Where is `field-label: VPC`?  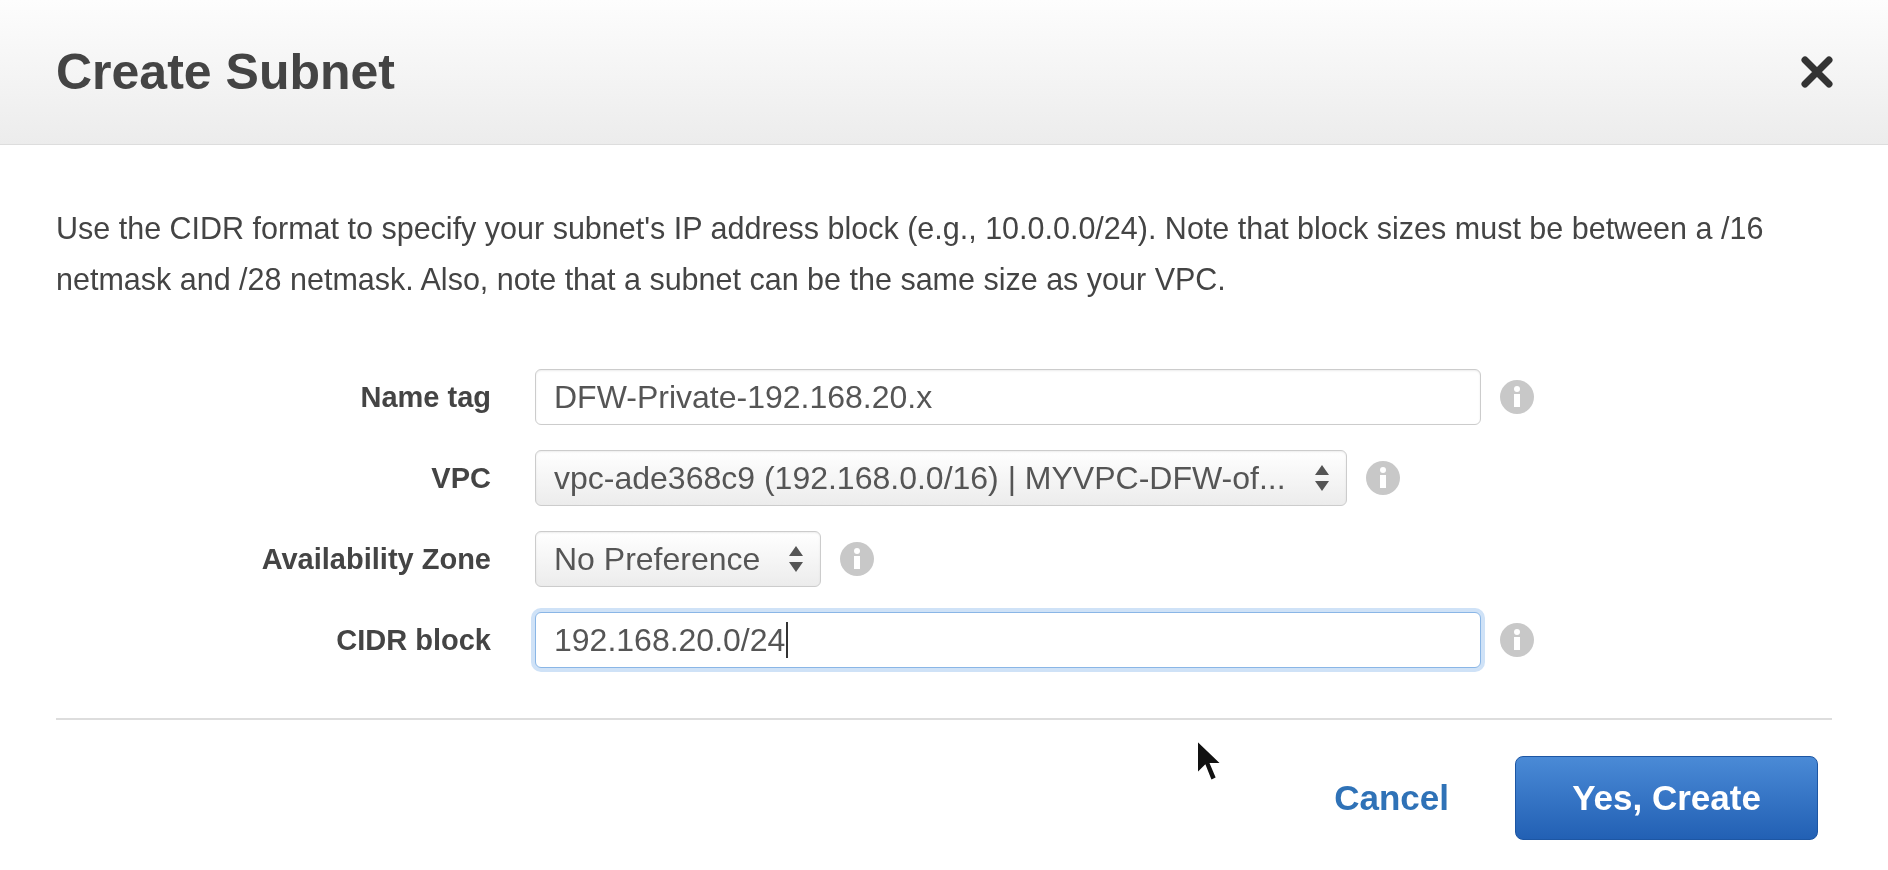
field-label: VPC is located at coordinates (461, 478).